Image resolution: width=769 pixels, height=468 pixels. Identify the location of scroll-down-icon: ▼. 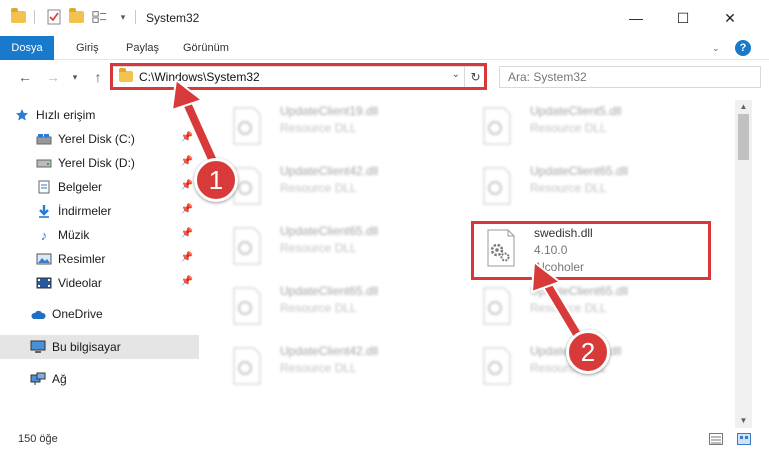
(743, 421).